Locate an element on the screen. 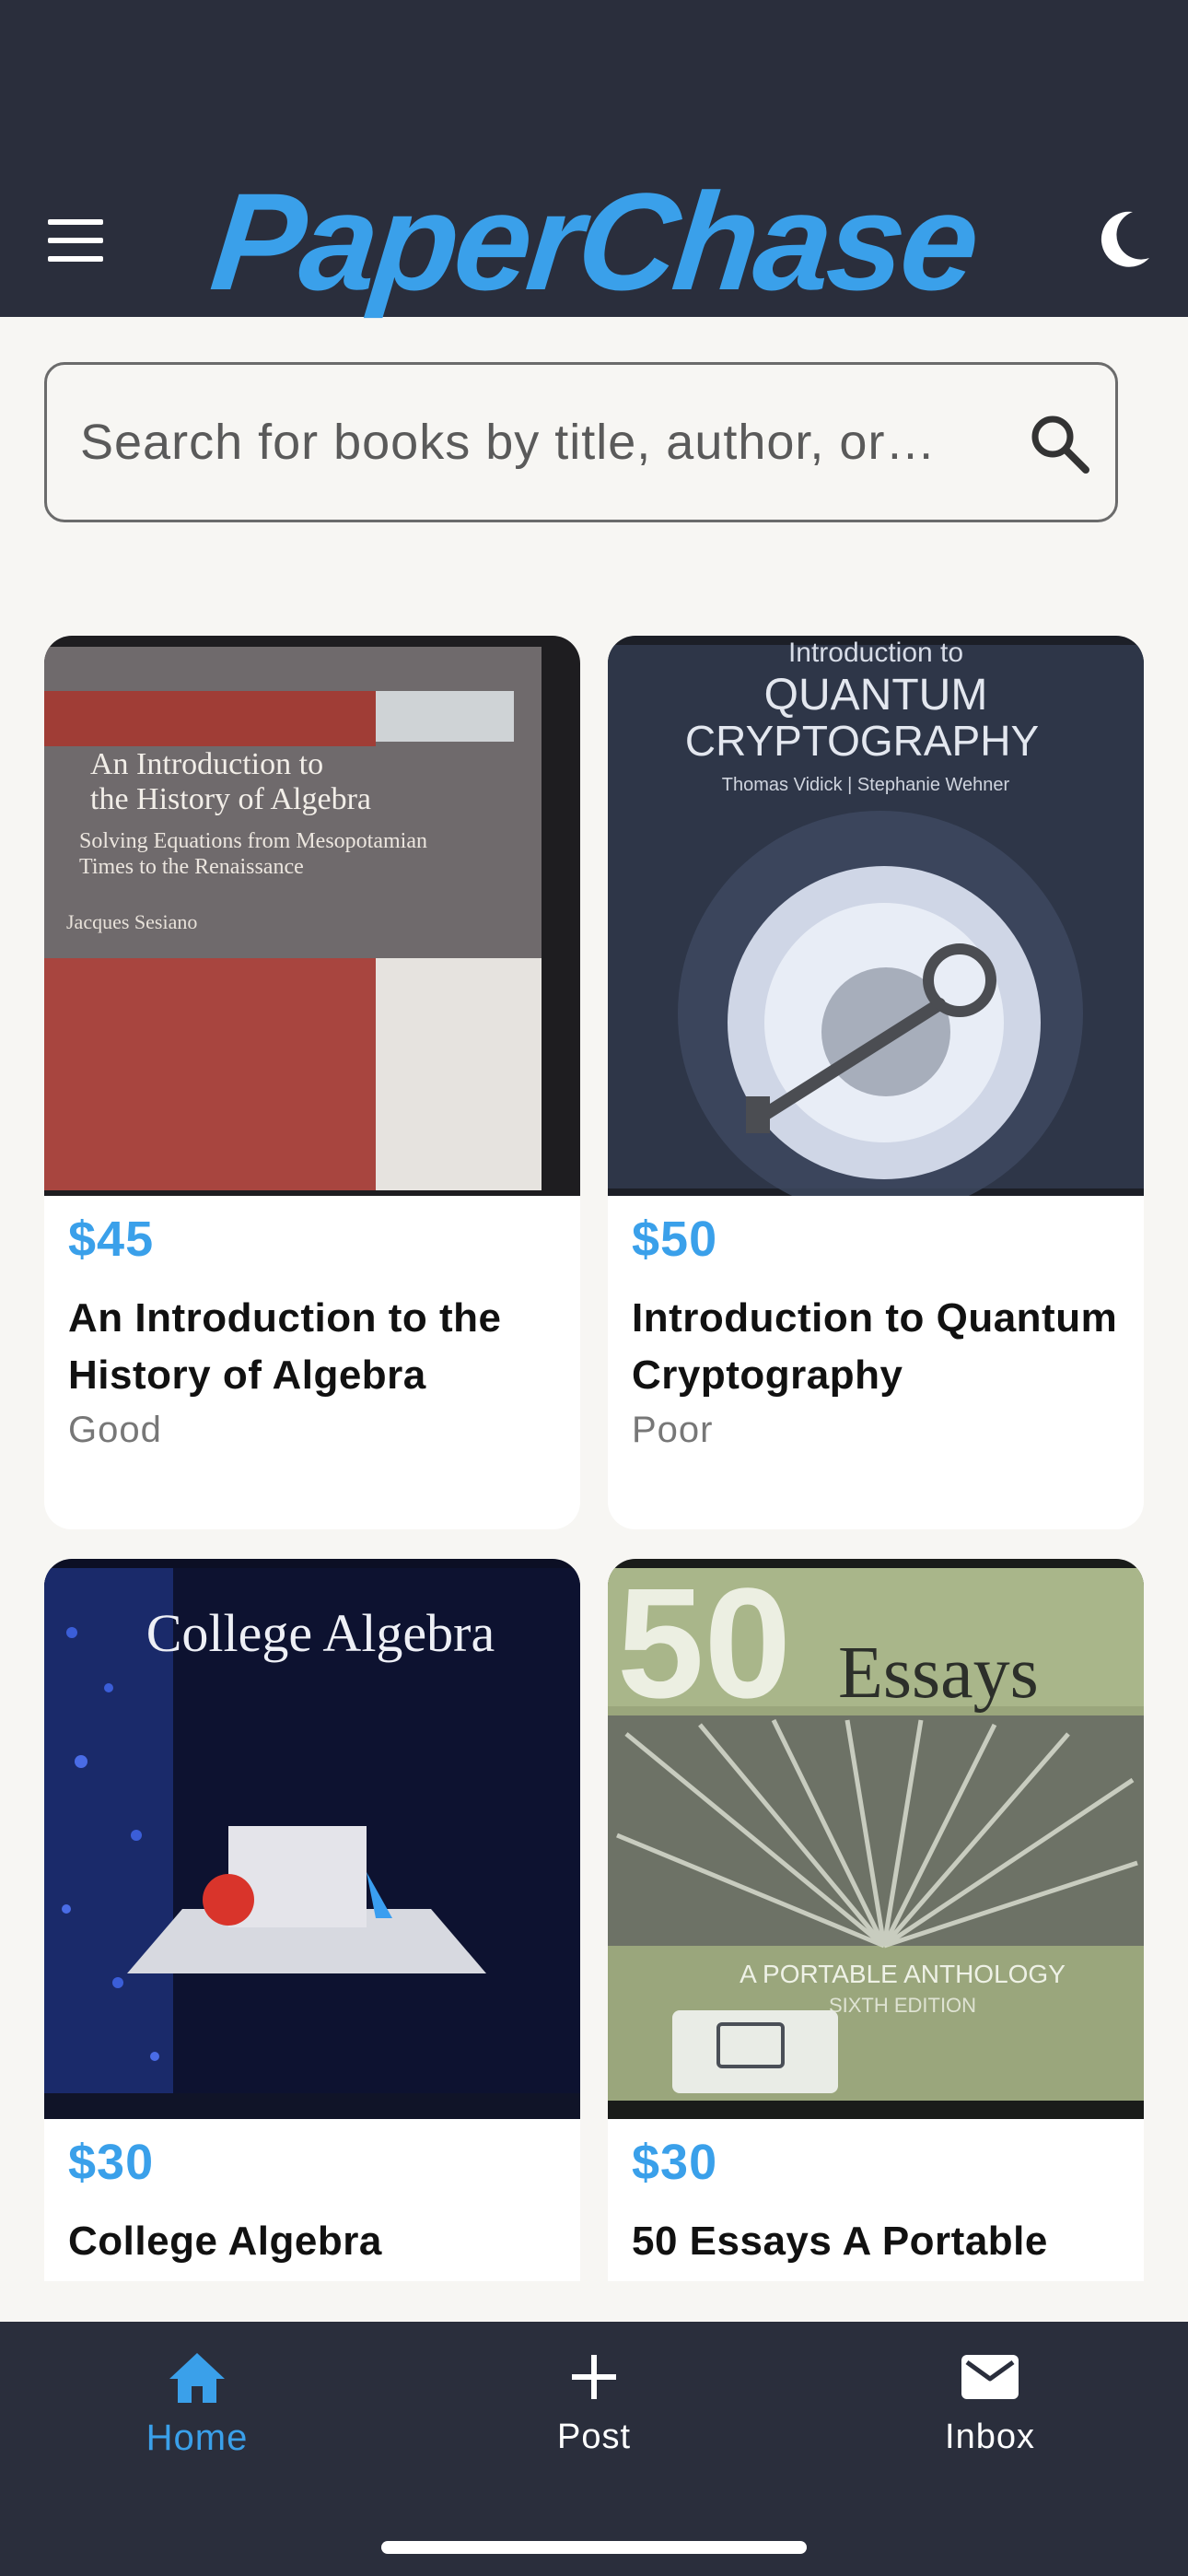 The width and height of the screenshot is (1188, 2576). search-bar is located at coordinates (581, 442).